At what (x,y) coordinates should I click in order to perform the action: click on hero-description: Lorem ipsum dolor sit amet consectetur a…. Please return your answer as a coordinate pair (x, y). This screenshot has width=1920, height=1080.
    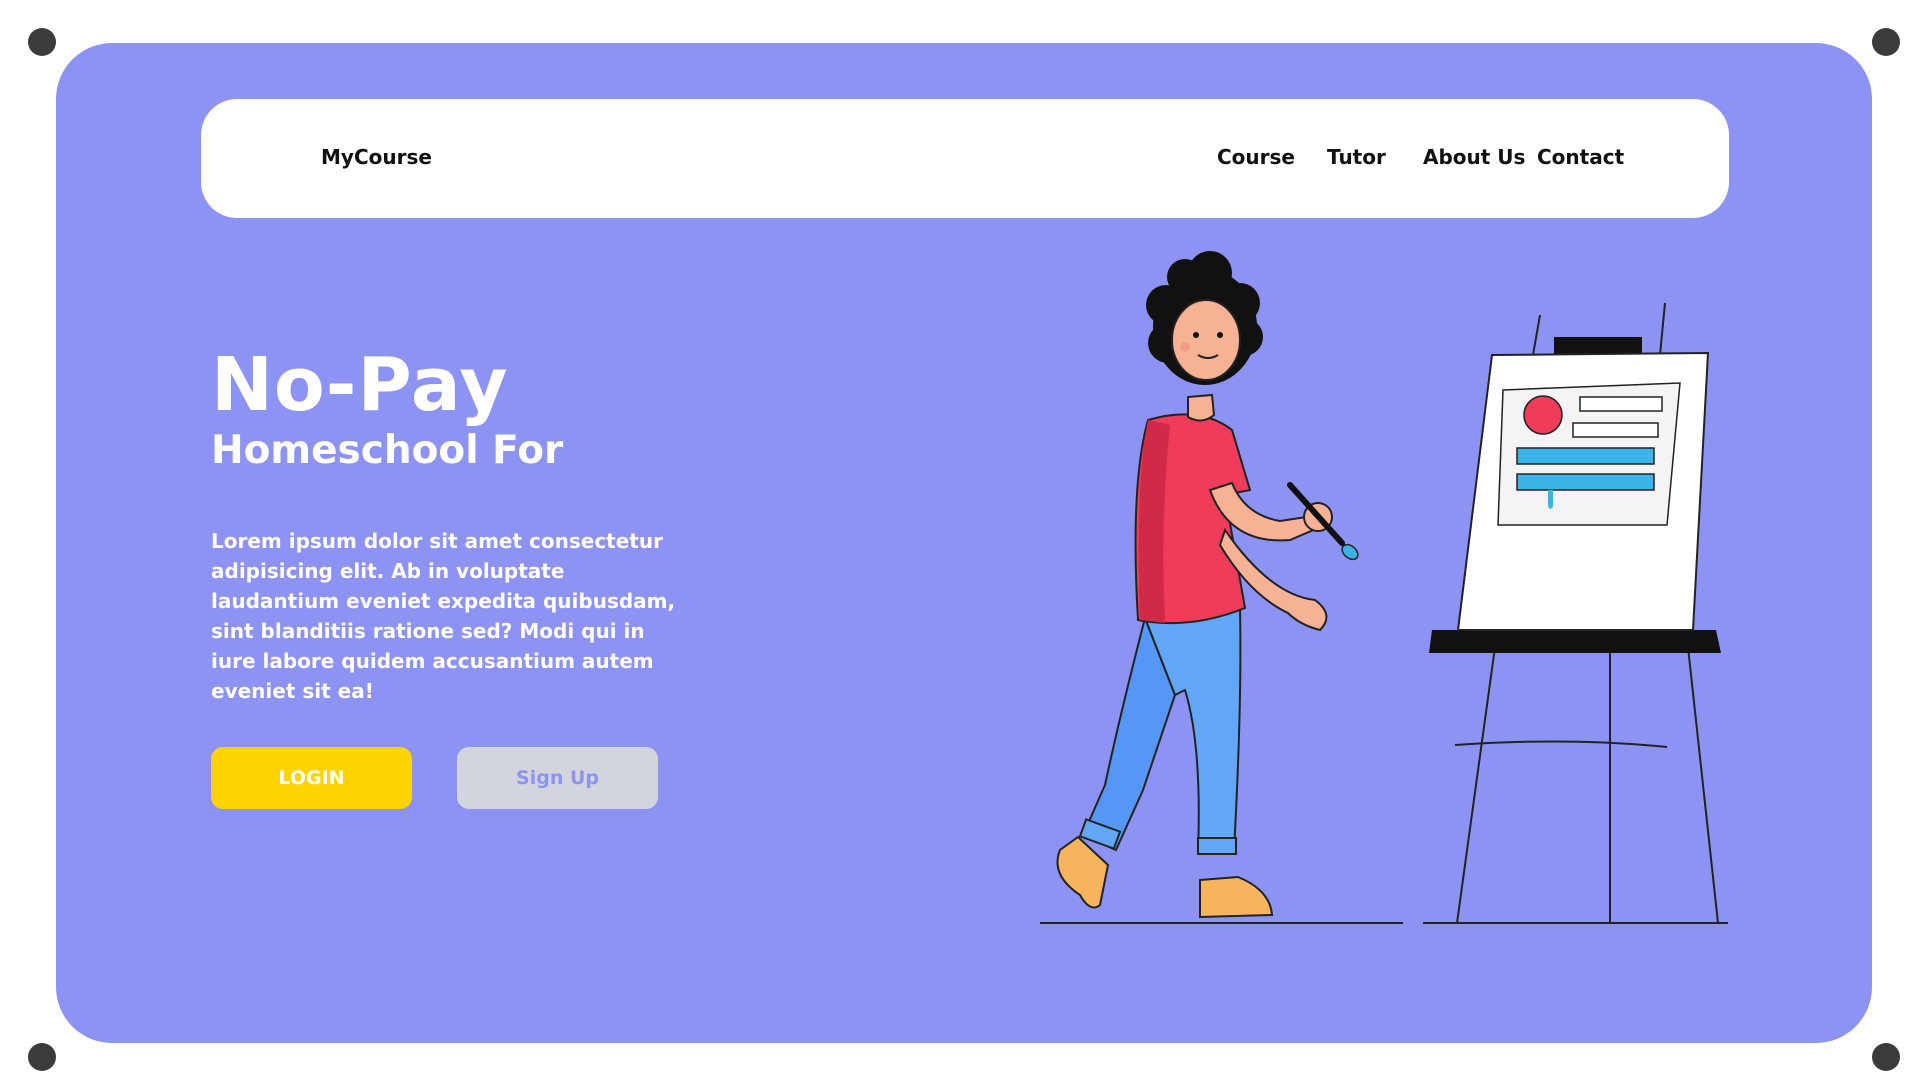
    Looking at the image, I should click on (443, 616).